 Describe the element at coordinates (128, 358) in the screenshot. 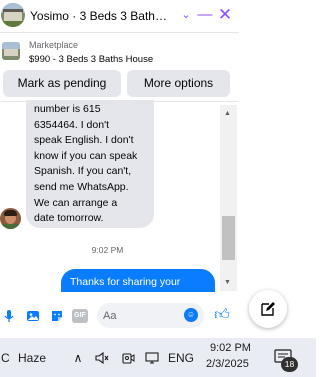

I see `camera-icon` at that location.